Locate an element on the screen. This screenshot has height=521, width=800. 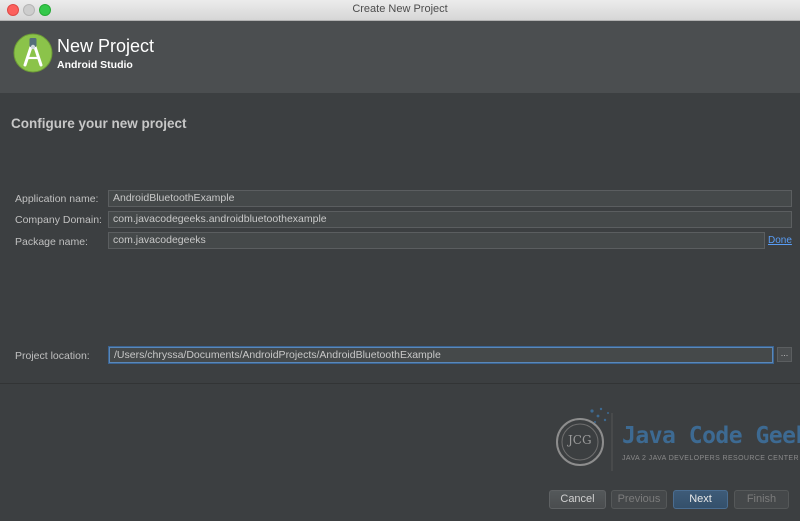
package-name-label: Package name: is located at coordinates (51, 242).